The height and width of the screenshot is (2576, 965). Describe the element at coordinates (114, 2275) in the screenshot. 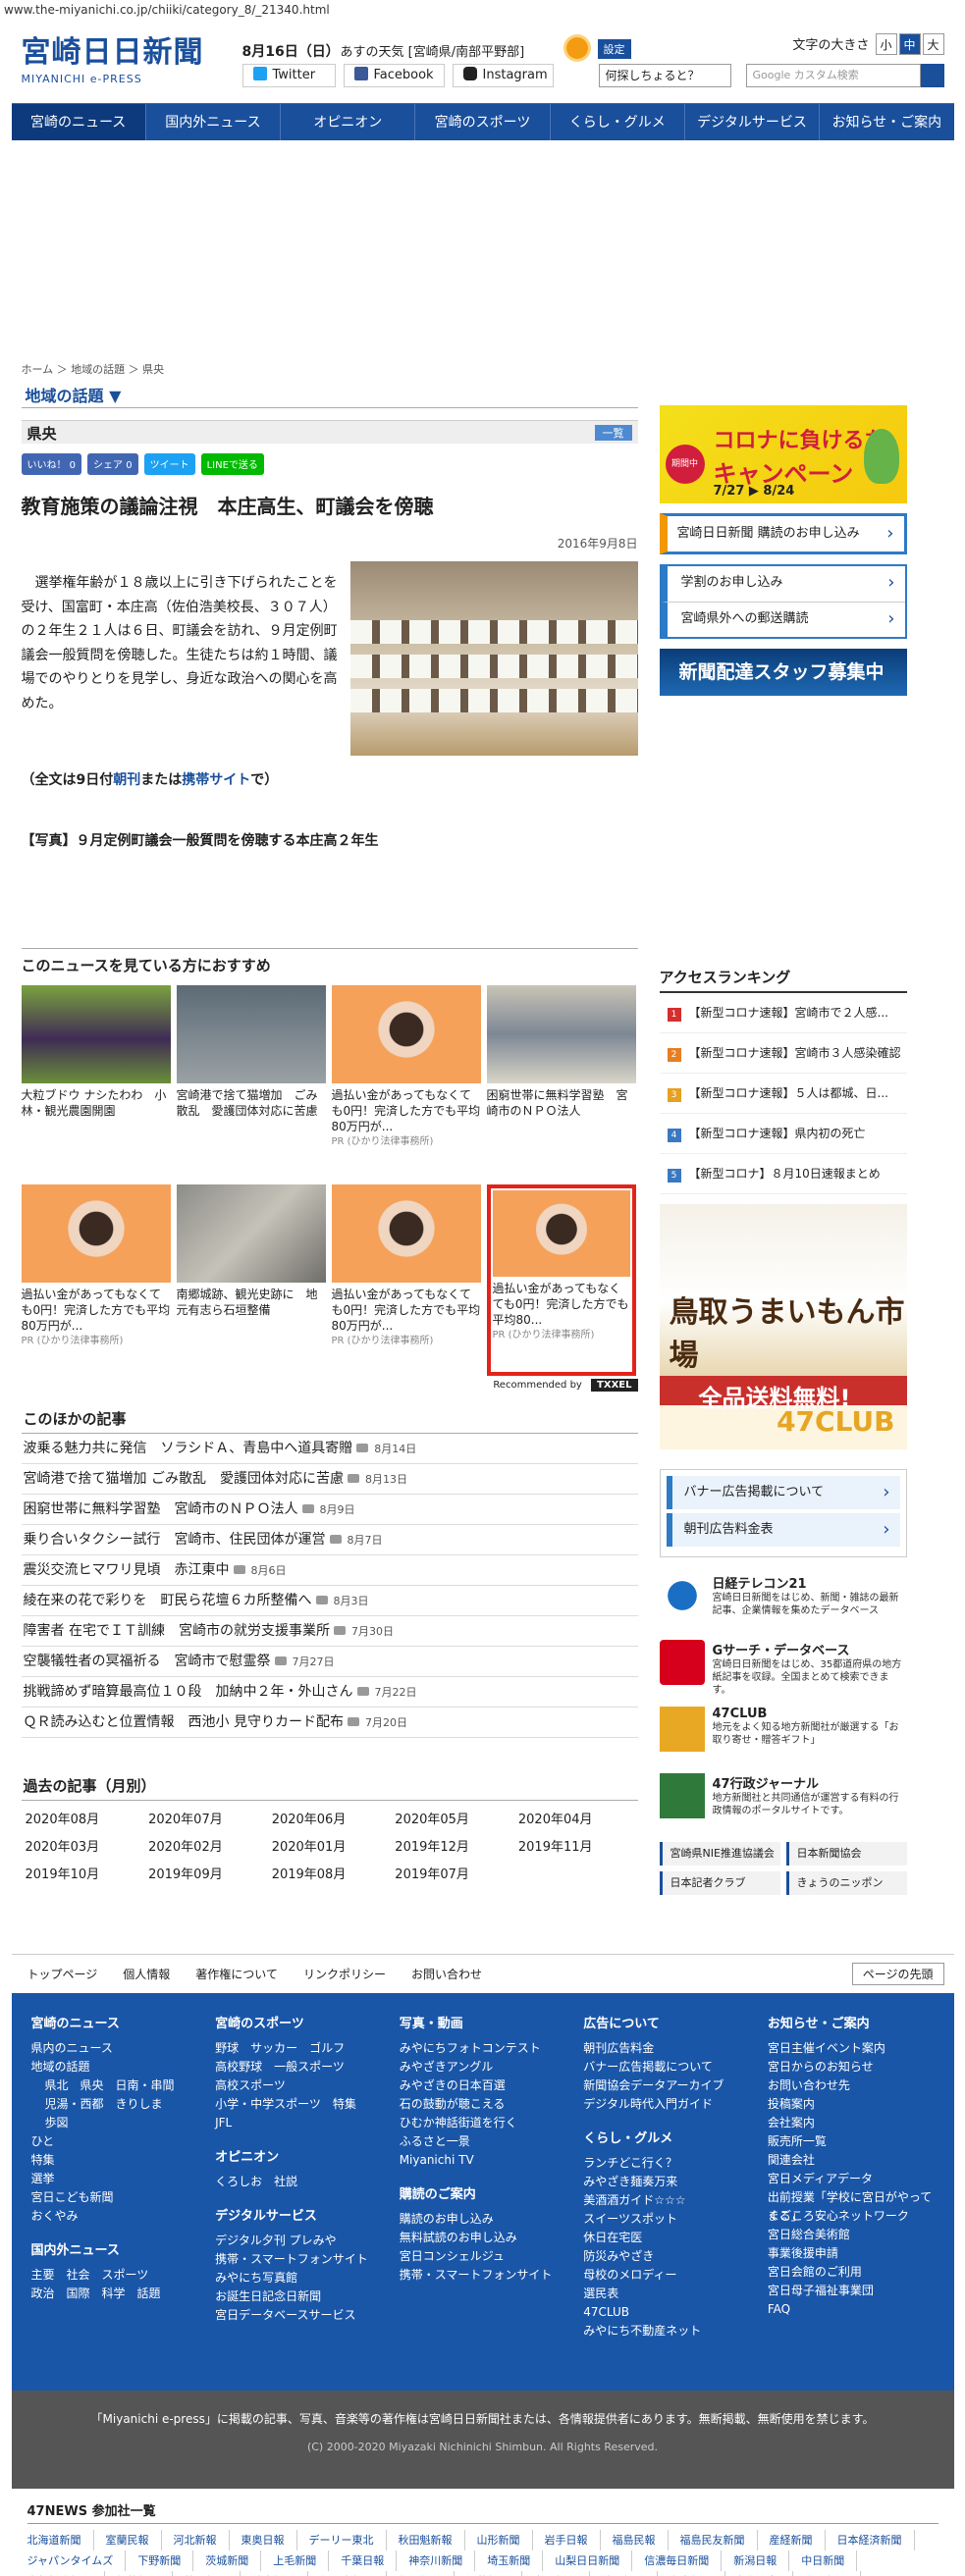

I see `sitemap-link: 主要 社会 スポーツ` at that location.